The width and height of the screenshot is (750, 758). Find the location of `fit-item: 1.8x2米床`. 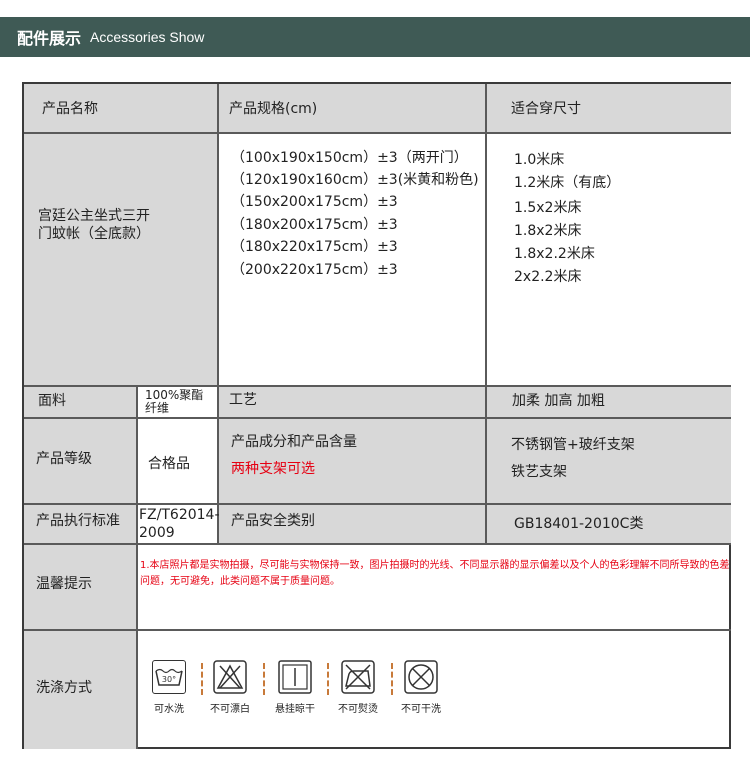

fit-item: 1.8x2米床 is located at coordinates (548, 231).